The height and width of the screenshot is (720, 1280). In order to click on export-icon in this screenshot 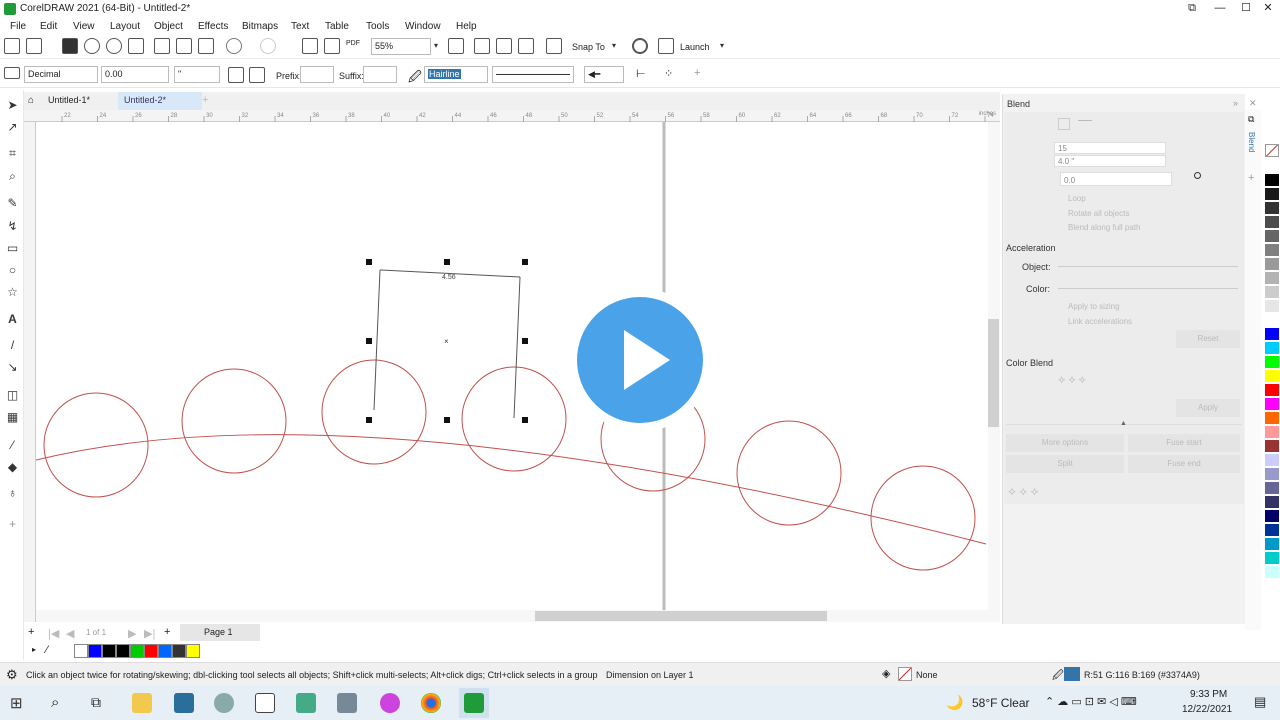, I will do `click(332, 46)`.